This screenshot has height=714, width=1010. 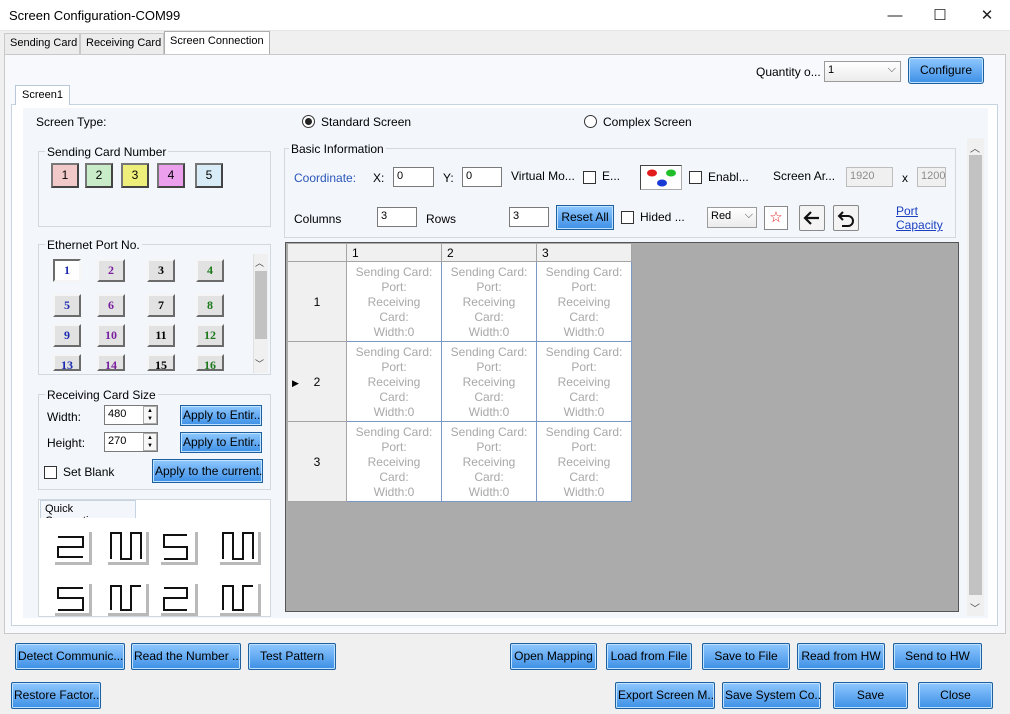 What do you see at coordinates (171, 175) in the screenshot?
I see `sending-card-4-button: 4` at bounding box center [171, 175].